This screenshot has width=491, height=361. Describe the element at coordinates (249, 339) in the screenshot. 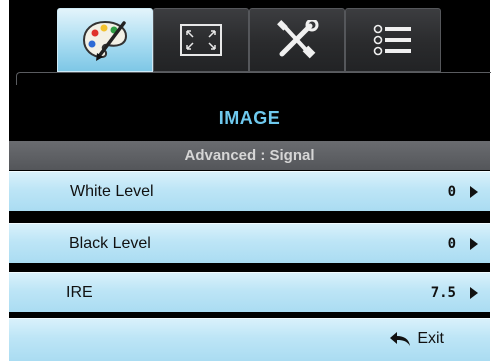

I see `exit-row: Exit` at that location.